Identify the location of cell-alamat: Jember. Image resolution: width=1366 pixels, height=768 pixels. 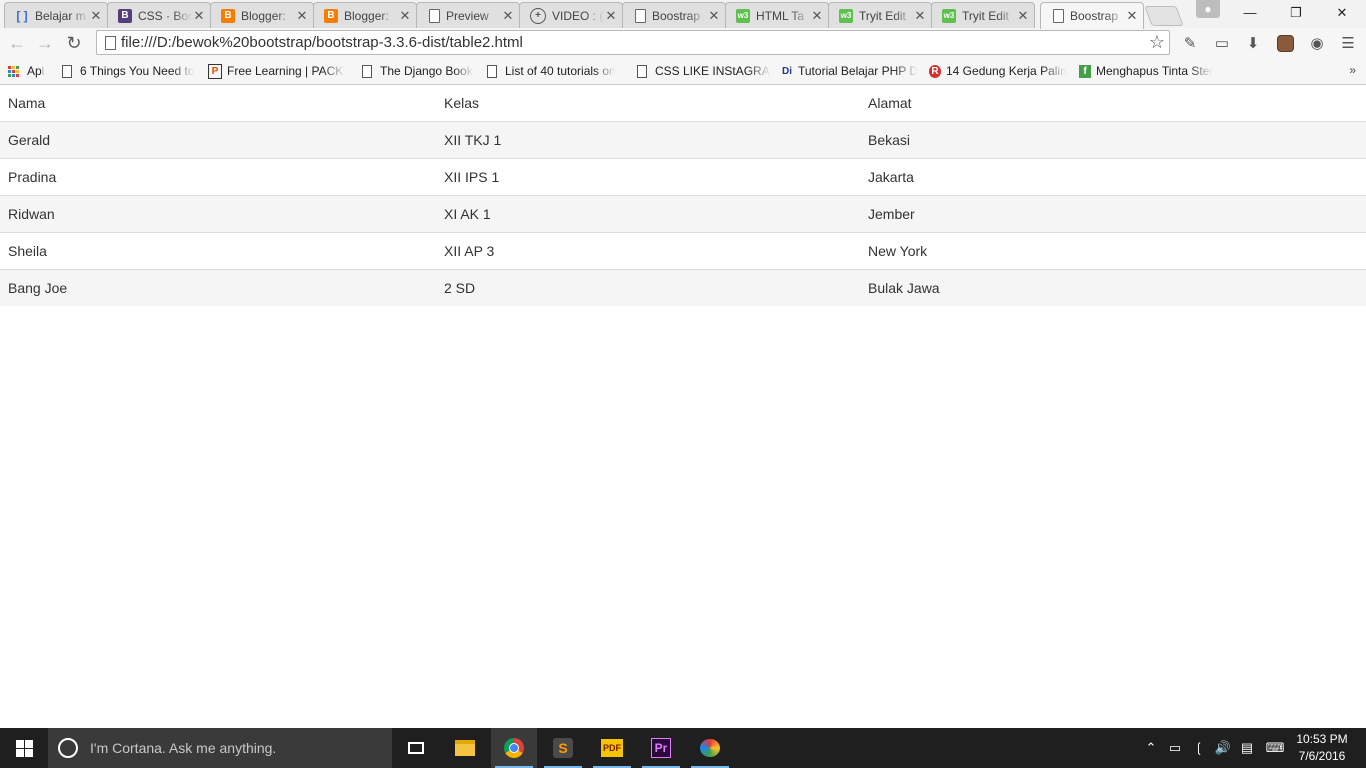
(1113, 214).